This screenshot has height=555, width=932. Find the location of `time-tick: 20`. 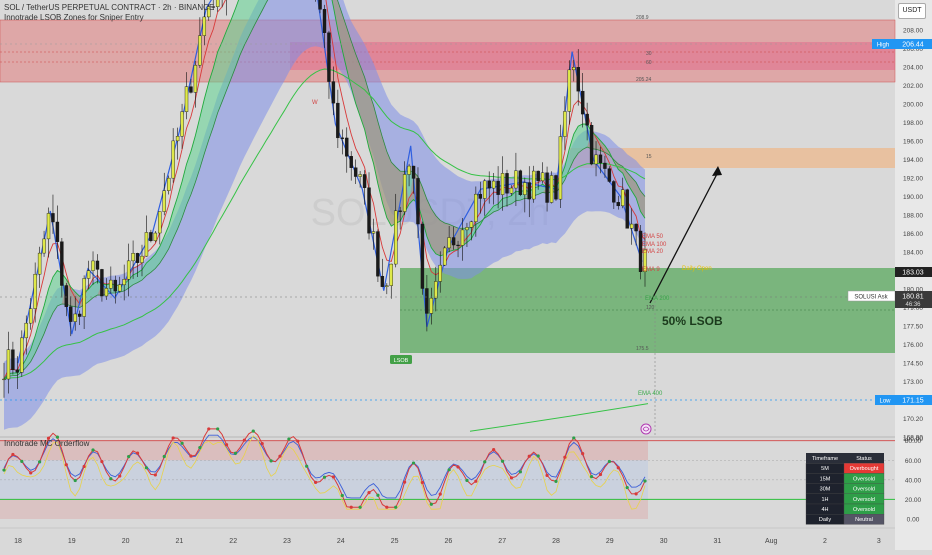

time-tick: 20 is located at coordinates (126, 541).